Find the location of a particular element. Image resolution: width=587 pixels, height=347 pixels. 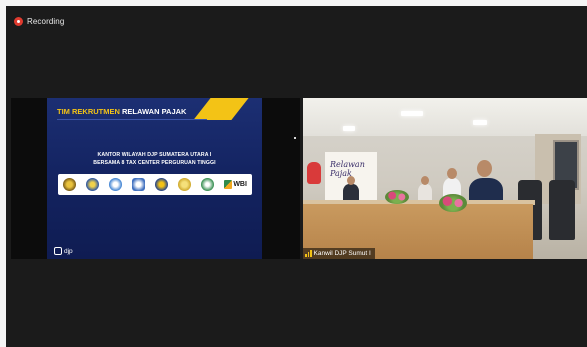

record-icon is located at coordinates (18, 21).